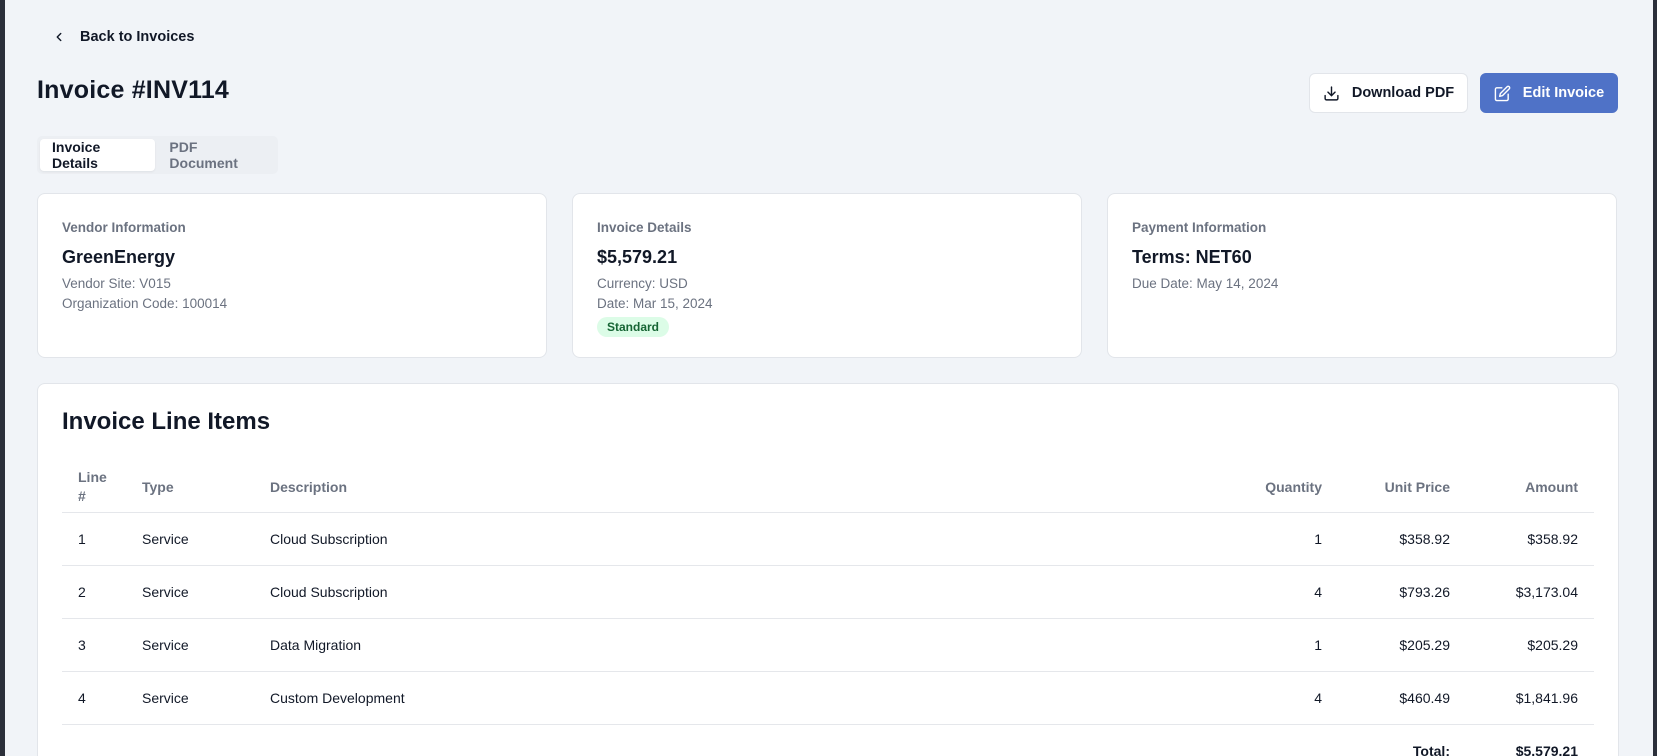  What do you see at coordinates (1530, 698) in the screenshot?
I see `cell-amount: $1,841.96` at bounding box center [1530, 698].